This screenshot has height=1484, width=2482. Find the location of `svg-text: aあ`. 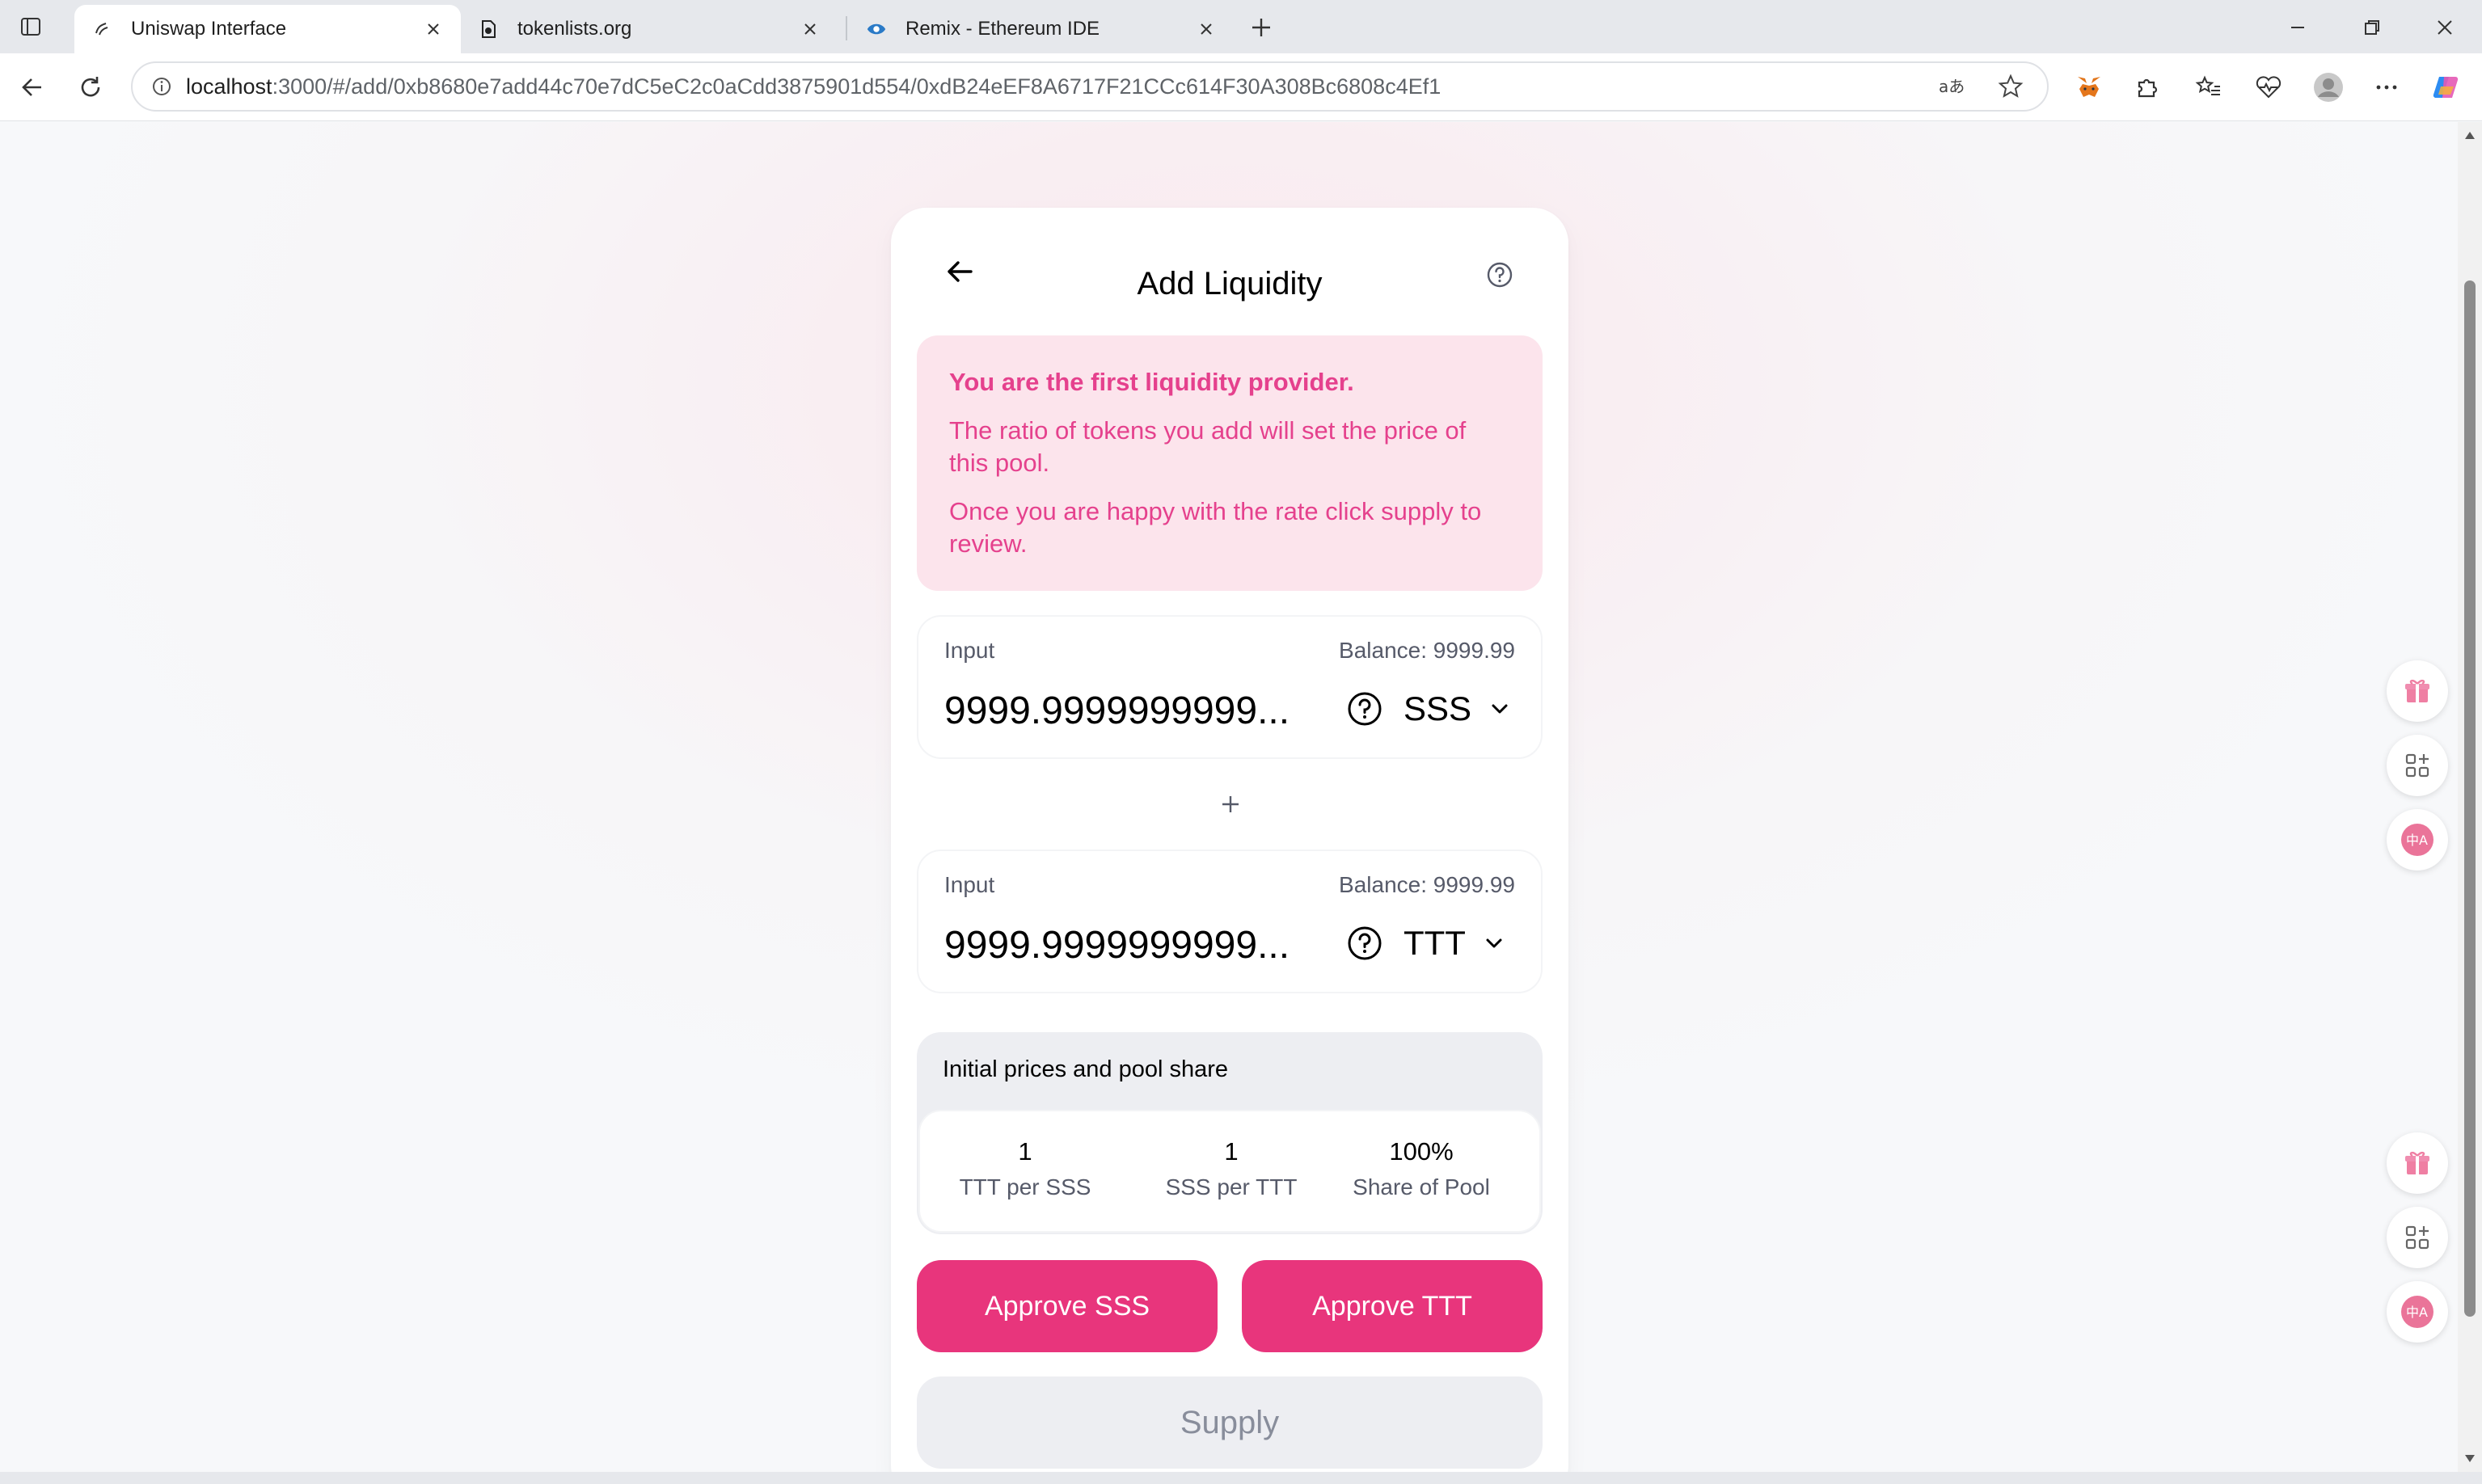

svg-text: aあ is located at coordinates (1952, 86).